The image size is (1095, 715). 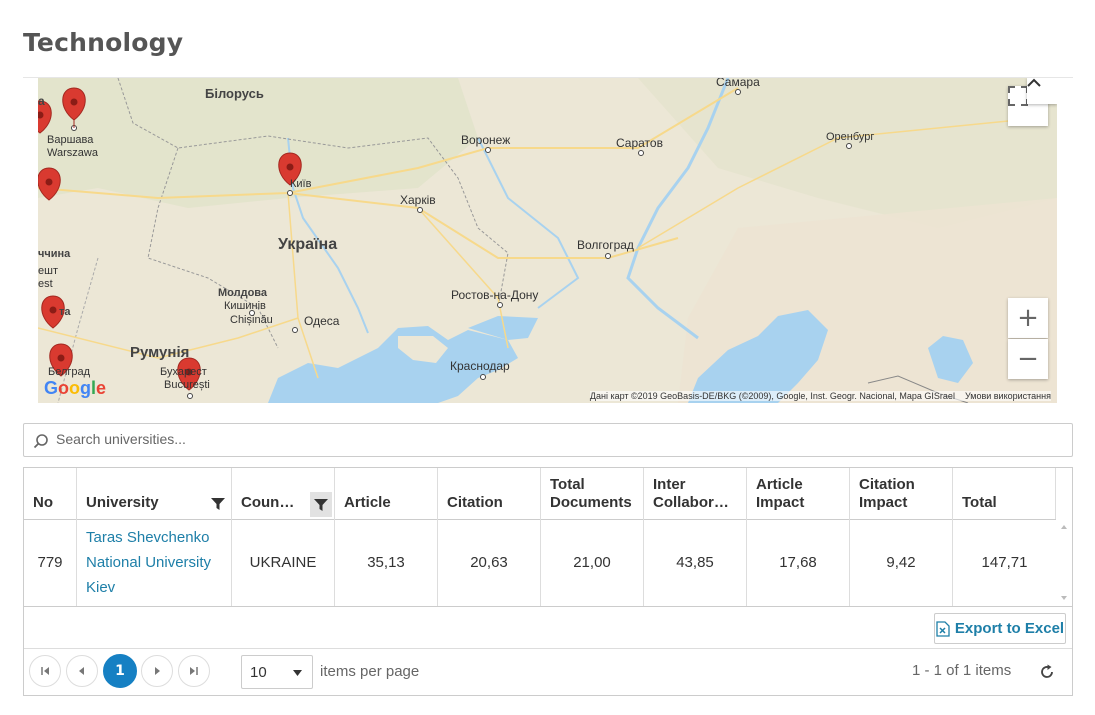 What do you see at coordinates (1064, 493) in the screenshot?
I see `header-scroll-spacer` at bounding box center [1064, 493].